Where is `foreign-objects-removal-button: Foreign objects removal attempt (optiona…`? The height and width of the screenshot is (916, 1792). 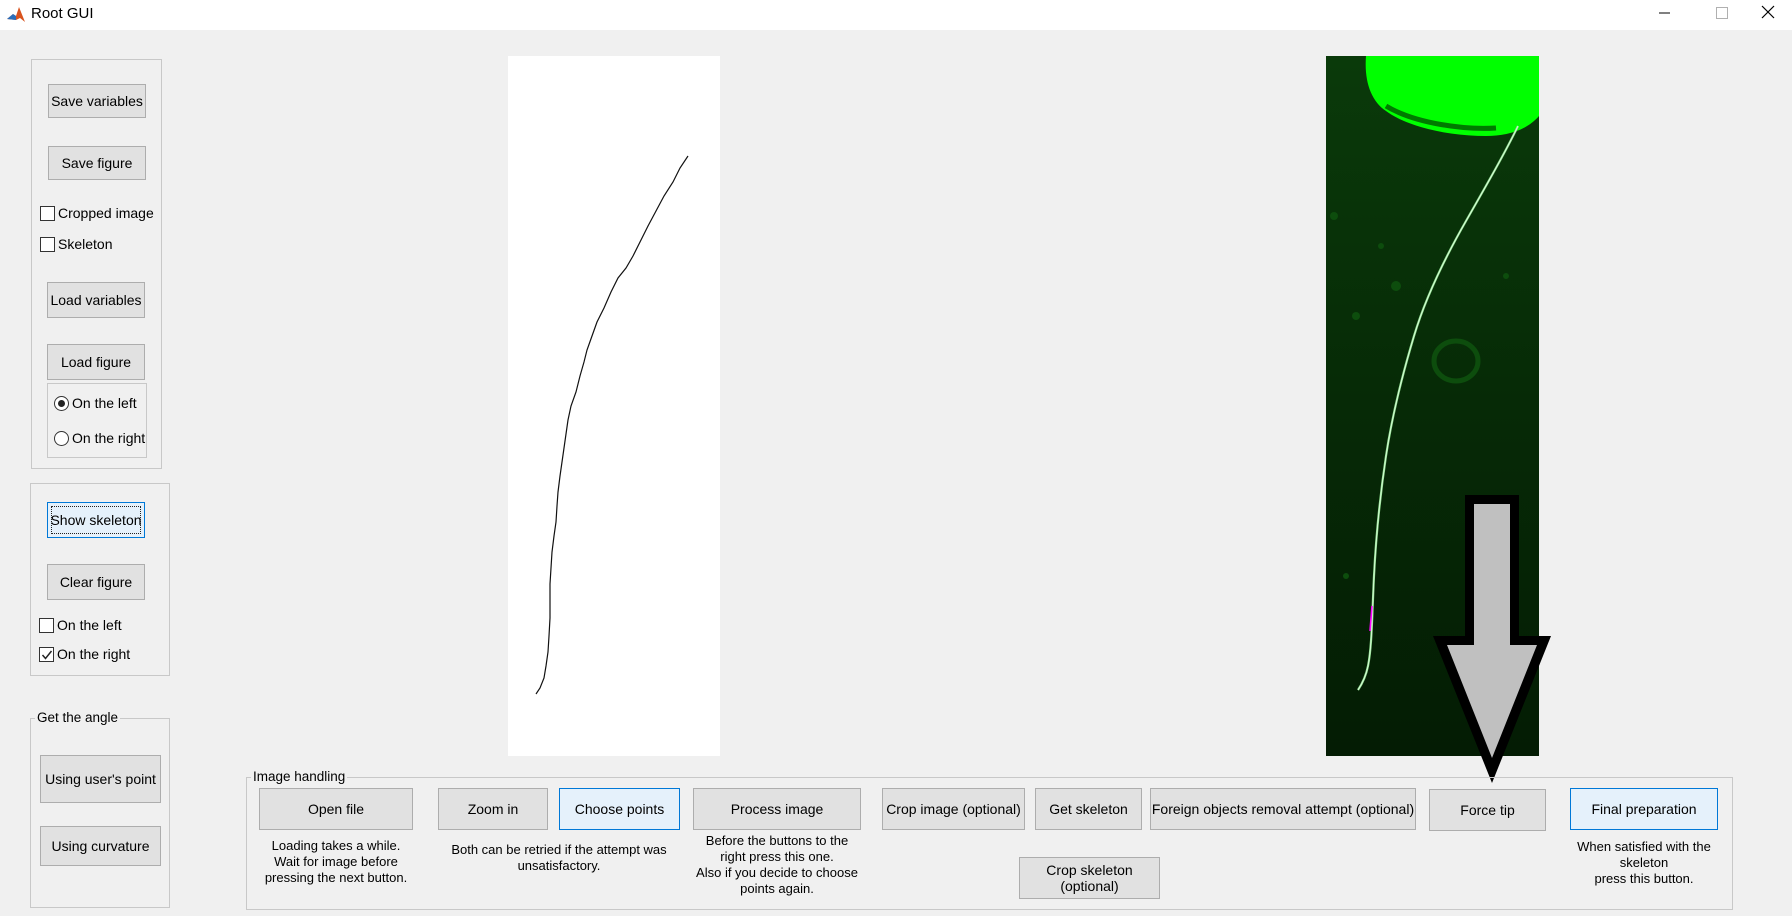
foreign-objects-removal-button: Foreign objects removal attempt (optiona… is located at coordinates (1283, 809).